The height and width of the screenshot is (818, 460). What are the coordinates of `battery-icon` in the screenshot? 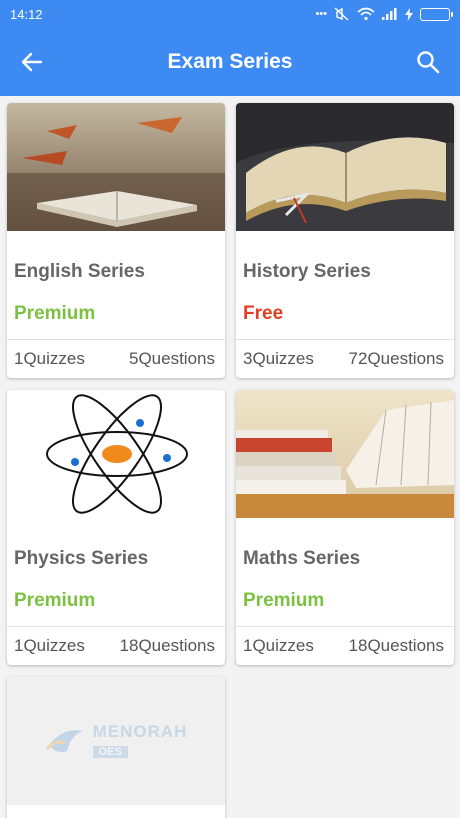 It's located at (436, 14).